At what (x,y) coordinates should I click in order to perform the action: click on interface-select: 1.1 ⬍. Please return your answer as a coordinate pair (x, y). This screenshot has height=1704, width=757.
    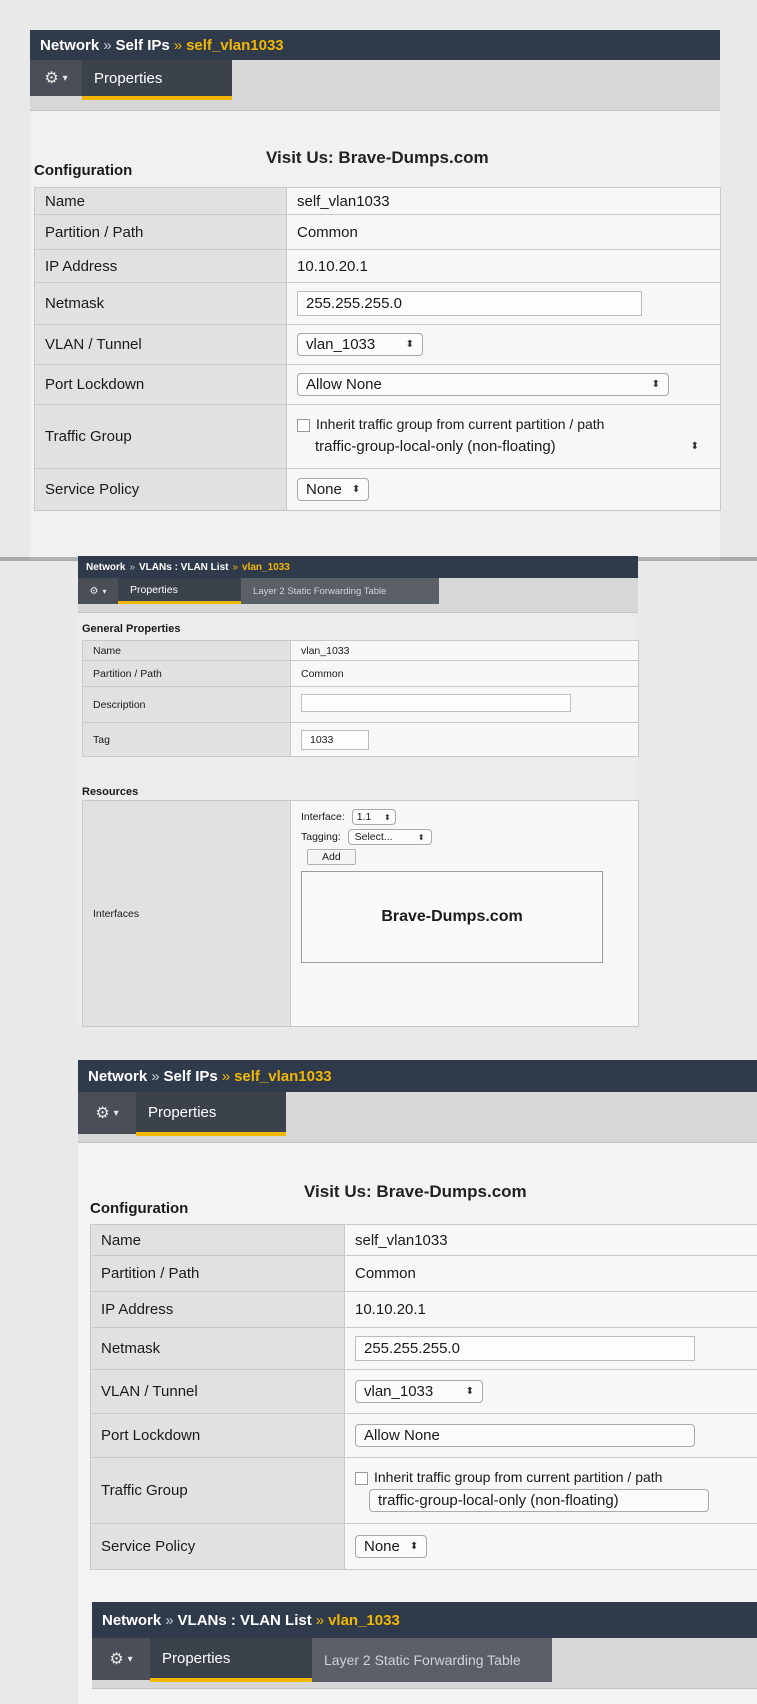
    Looking at the image, I should click on (373, 817).